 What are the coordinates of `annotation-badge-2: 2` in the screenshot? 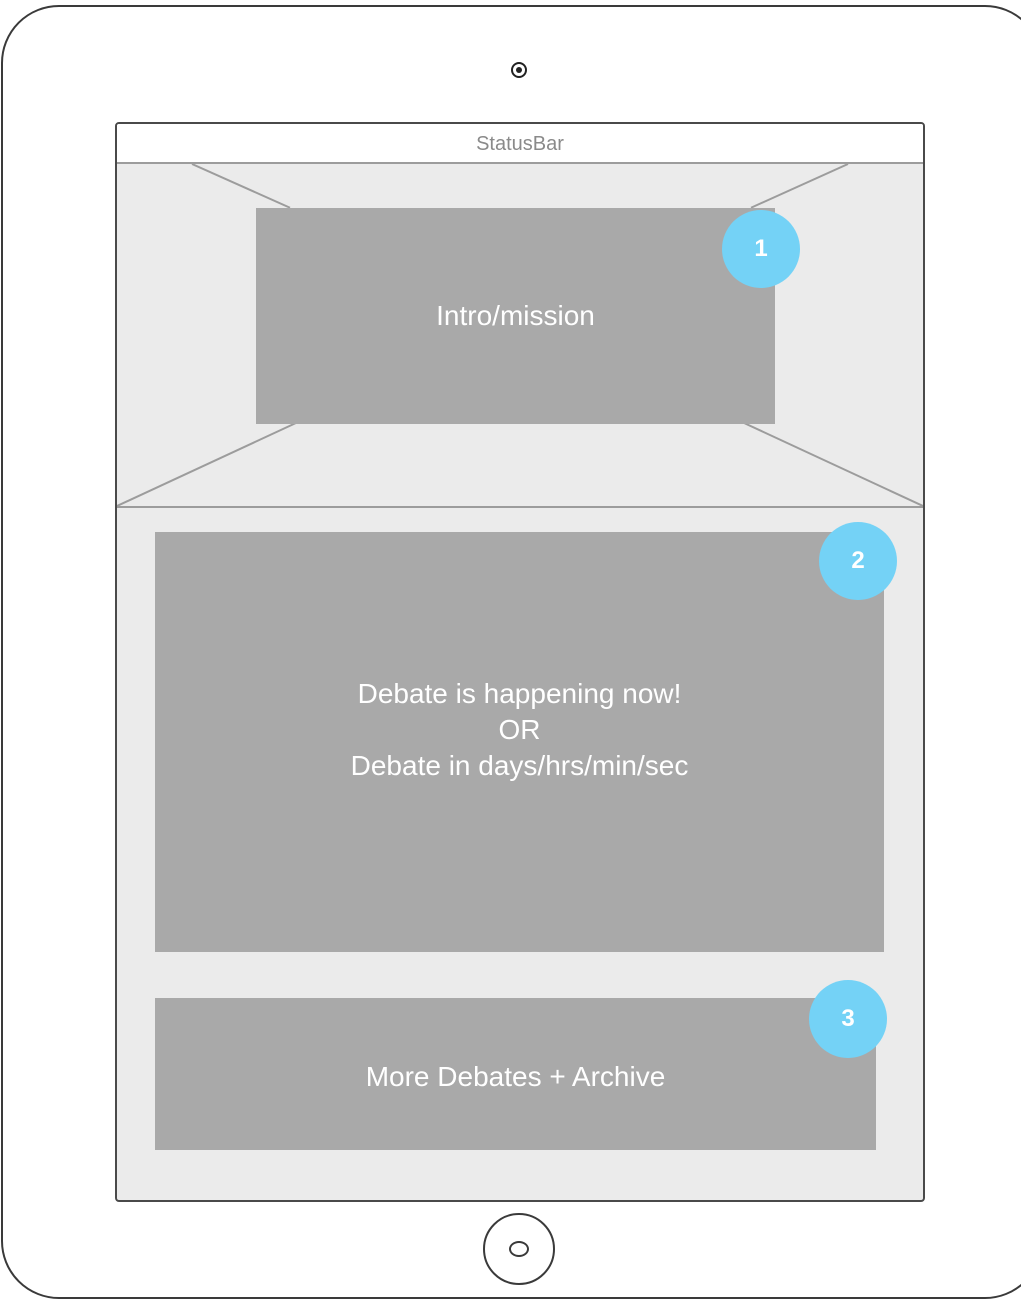 It's located at (858, 561).